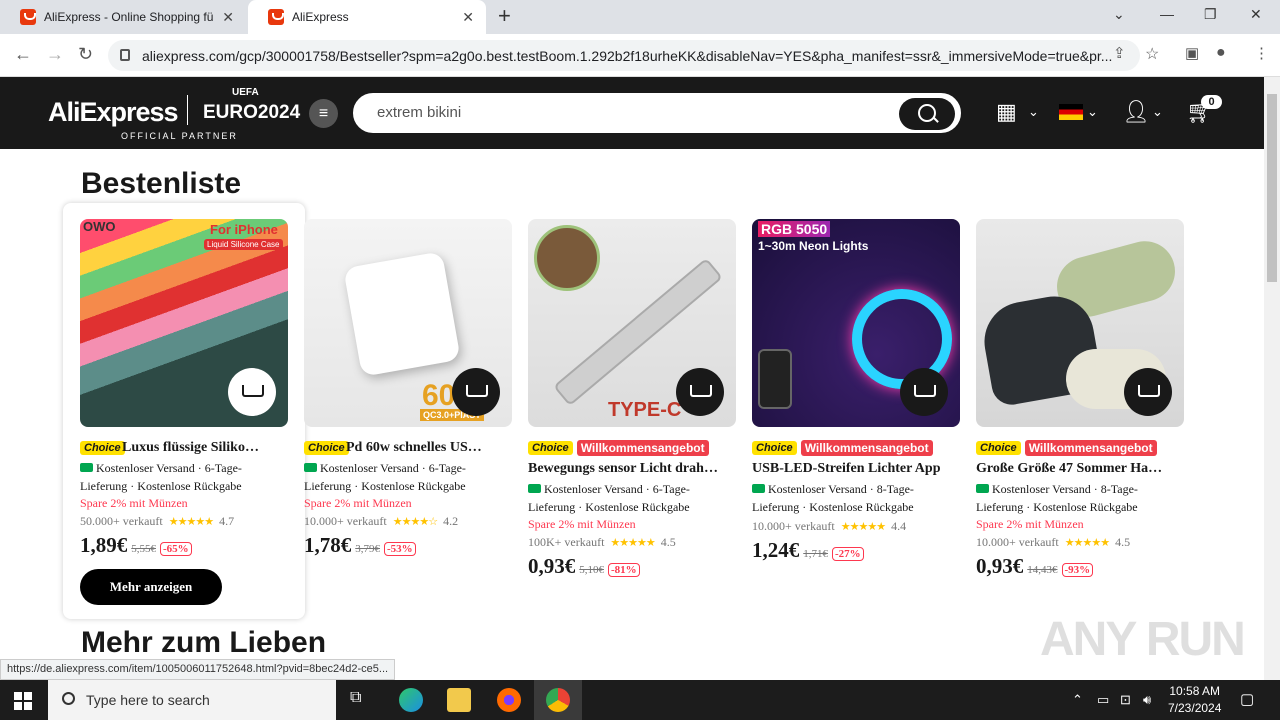 This screenshot has height=720, width=1280. Describe the element at coordinates (192, 700) in the screenshot. I see `taskbar-search-box: Type here to search` at that location.